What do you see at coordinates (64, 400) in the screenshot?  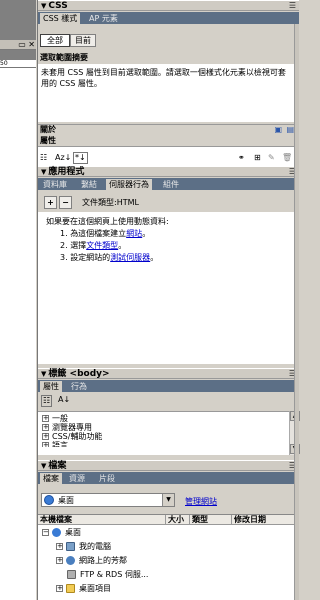 I see `sort-az-icon: A↓` at bounding box center [64, 400].